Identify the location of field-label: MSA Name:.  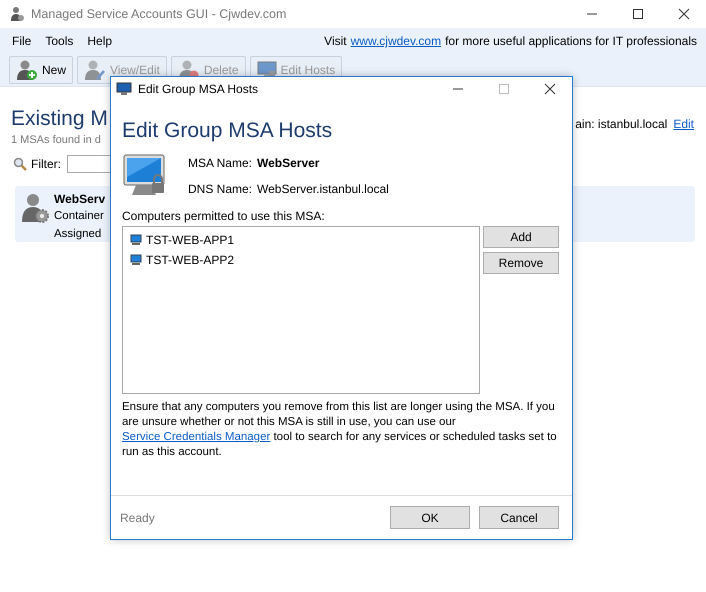
(219, 163).